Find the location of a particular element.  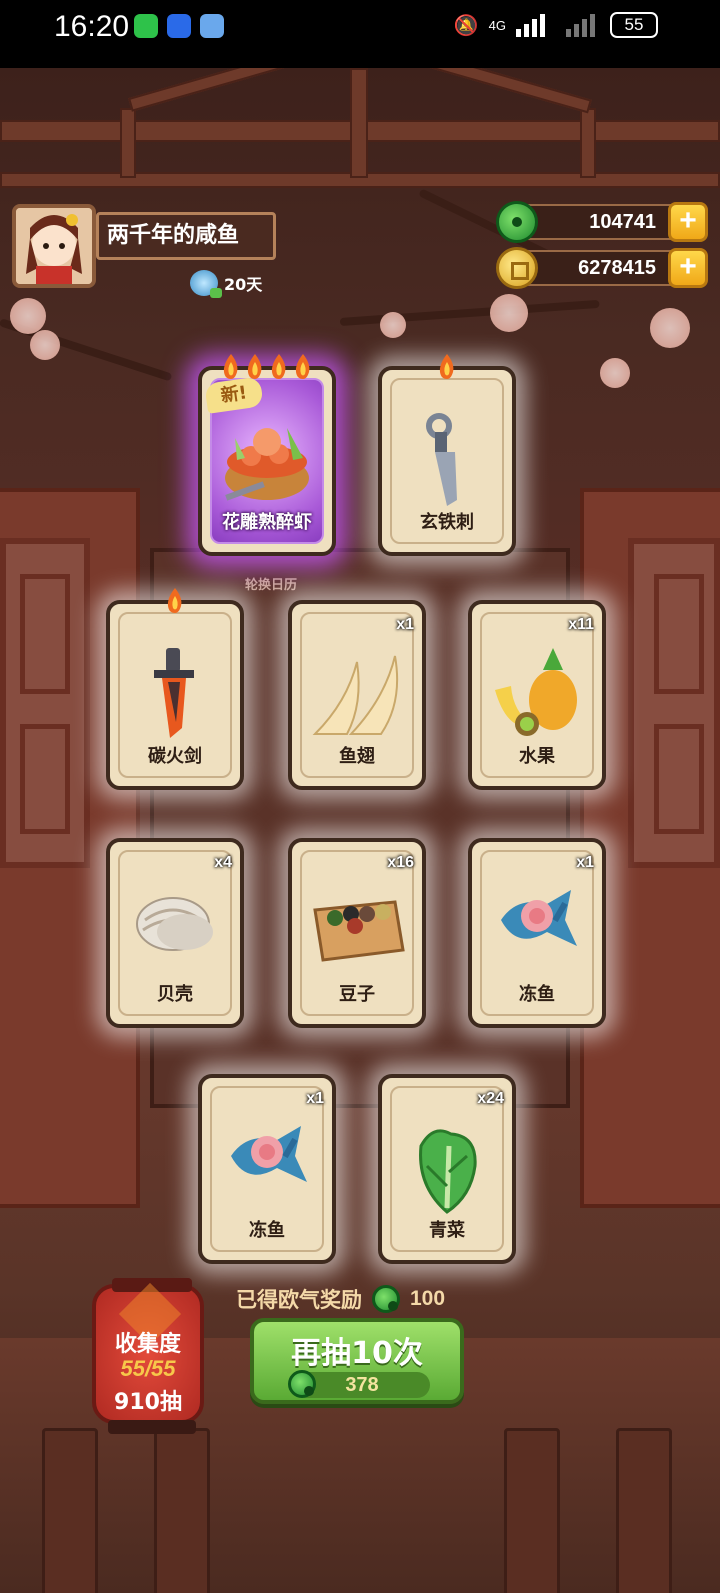

item-card: x24 青菜 is located at coordinates (447, 1169).